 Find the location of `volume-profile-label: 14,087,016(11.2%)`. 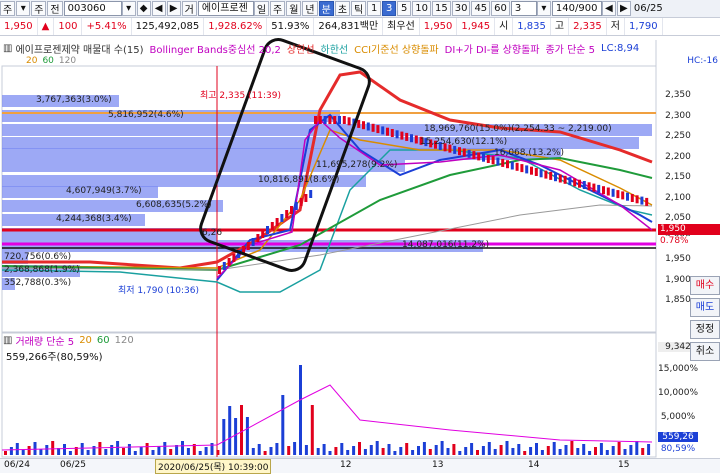

volume-profile-label: 14,087,016(11.2%) is located at coordinates (446, 245).